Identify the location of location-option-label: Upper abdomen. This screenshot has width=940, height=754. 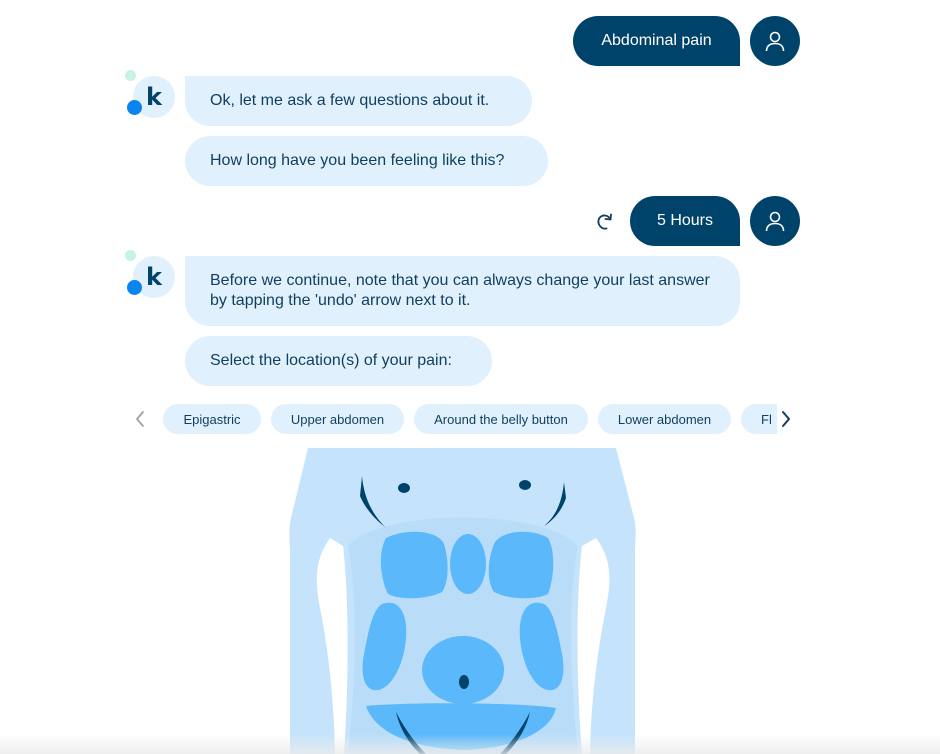
(337, 419).